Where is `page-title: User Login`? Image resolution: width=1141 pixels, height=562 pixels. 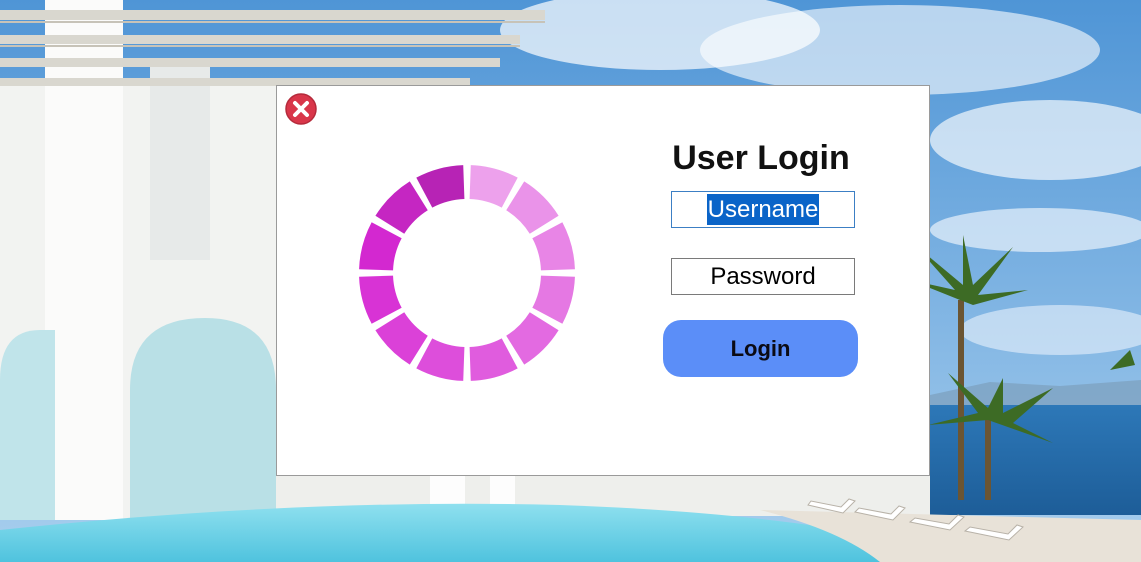 page-title: User Login is located at coordinates (761, 158).